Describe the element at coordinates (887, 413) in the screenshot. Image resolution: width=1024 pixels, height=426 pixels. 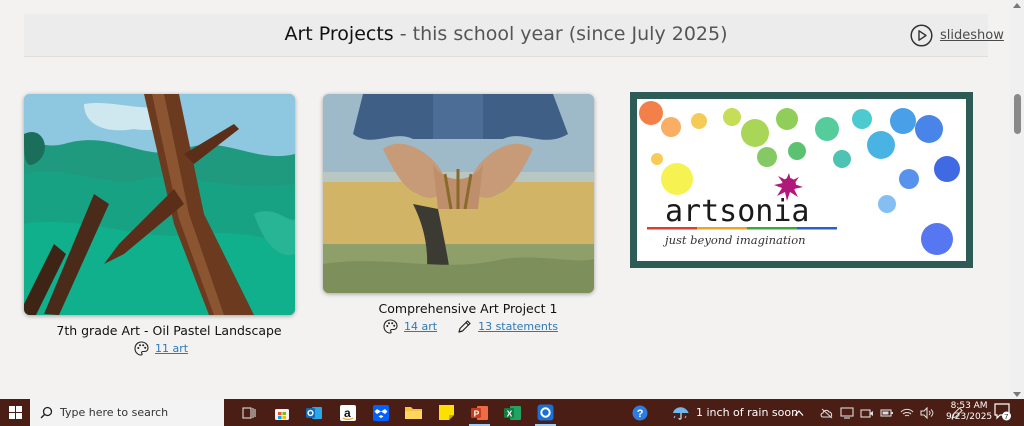
I see `battery-icon` at that location.